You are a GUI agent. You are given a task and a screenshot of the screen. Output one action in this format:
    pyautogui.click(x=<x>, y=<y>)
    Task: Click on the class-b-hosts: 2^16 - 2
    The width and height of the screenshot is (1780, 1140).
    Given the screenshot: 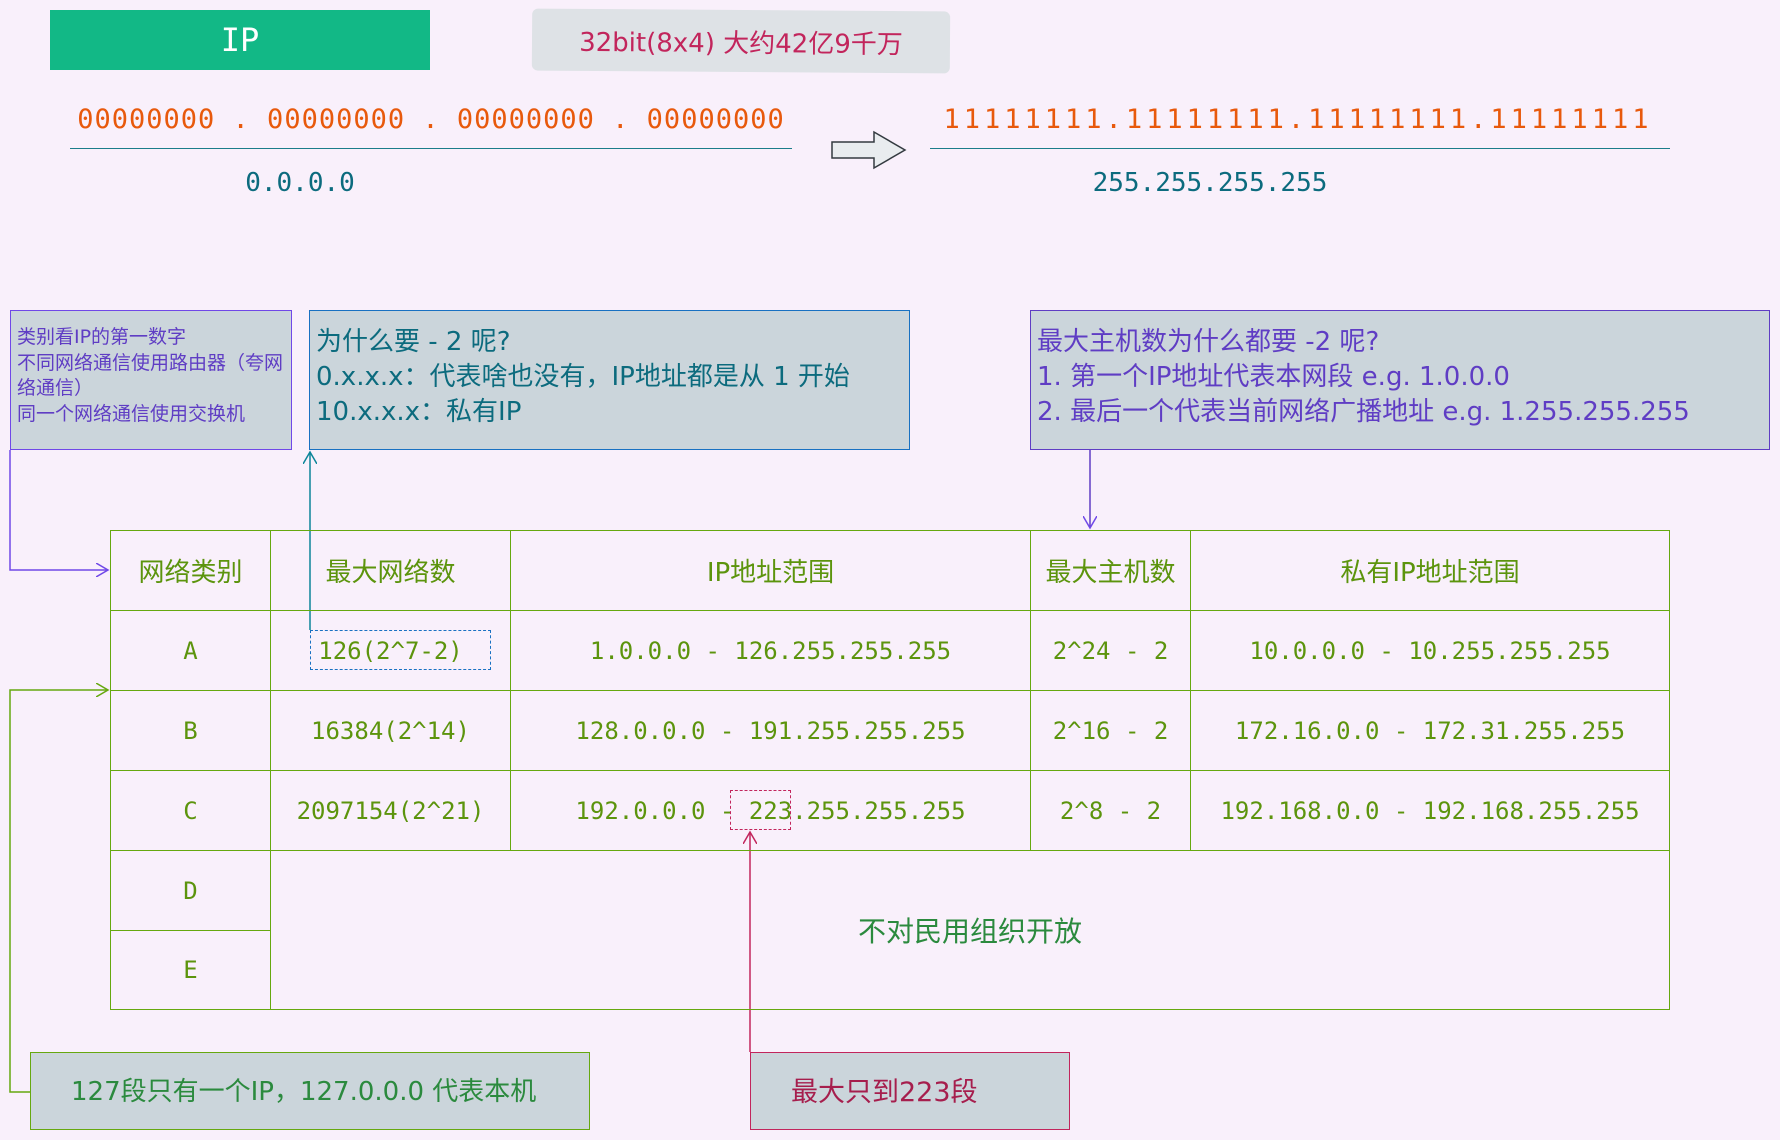 What is the action you would take?
    pyautogui.click(x=1110, y=730)
    